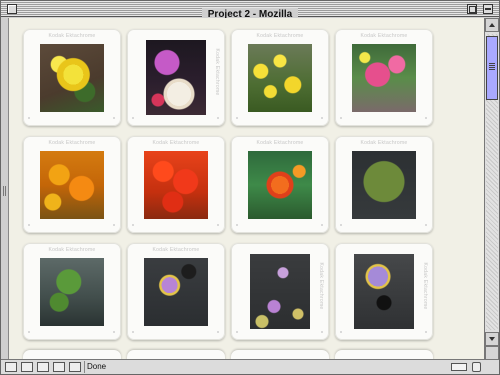  I want to click on photo-daffodils, so click(280, 78).